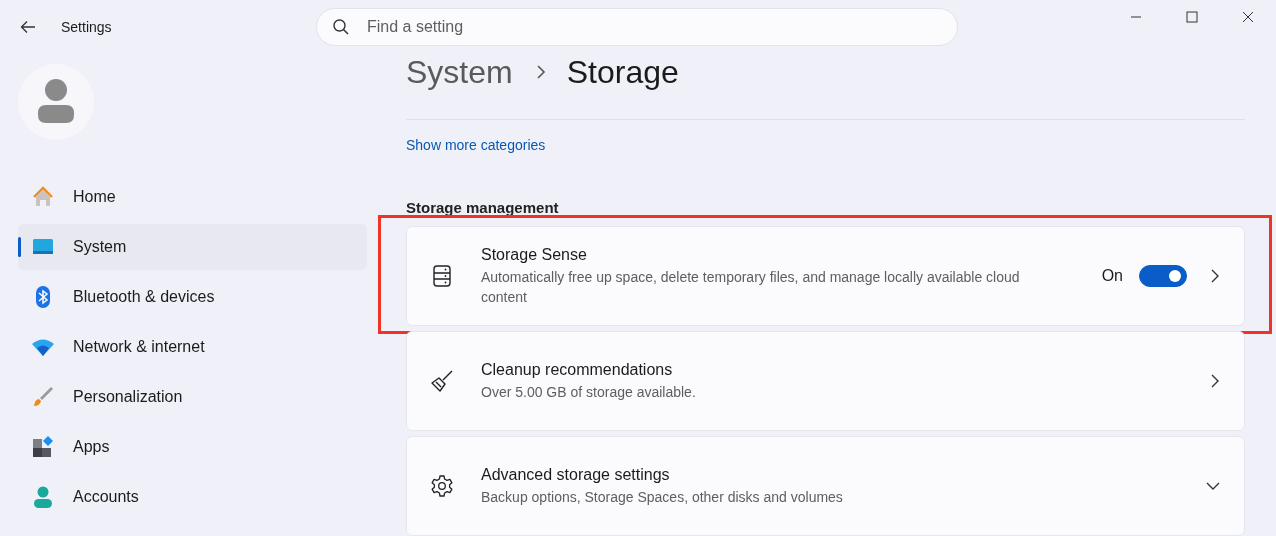  Describe the element at coordinates (442, 381) in the screenshot. I see `broom-icon` at that location.